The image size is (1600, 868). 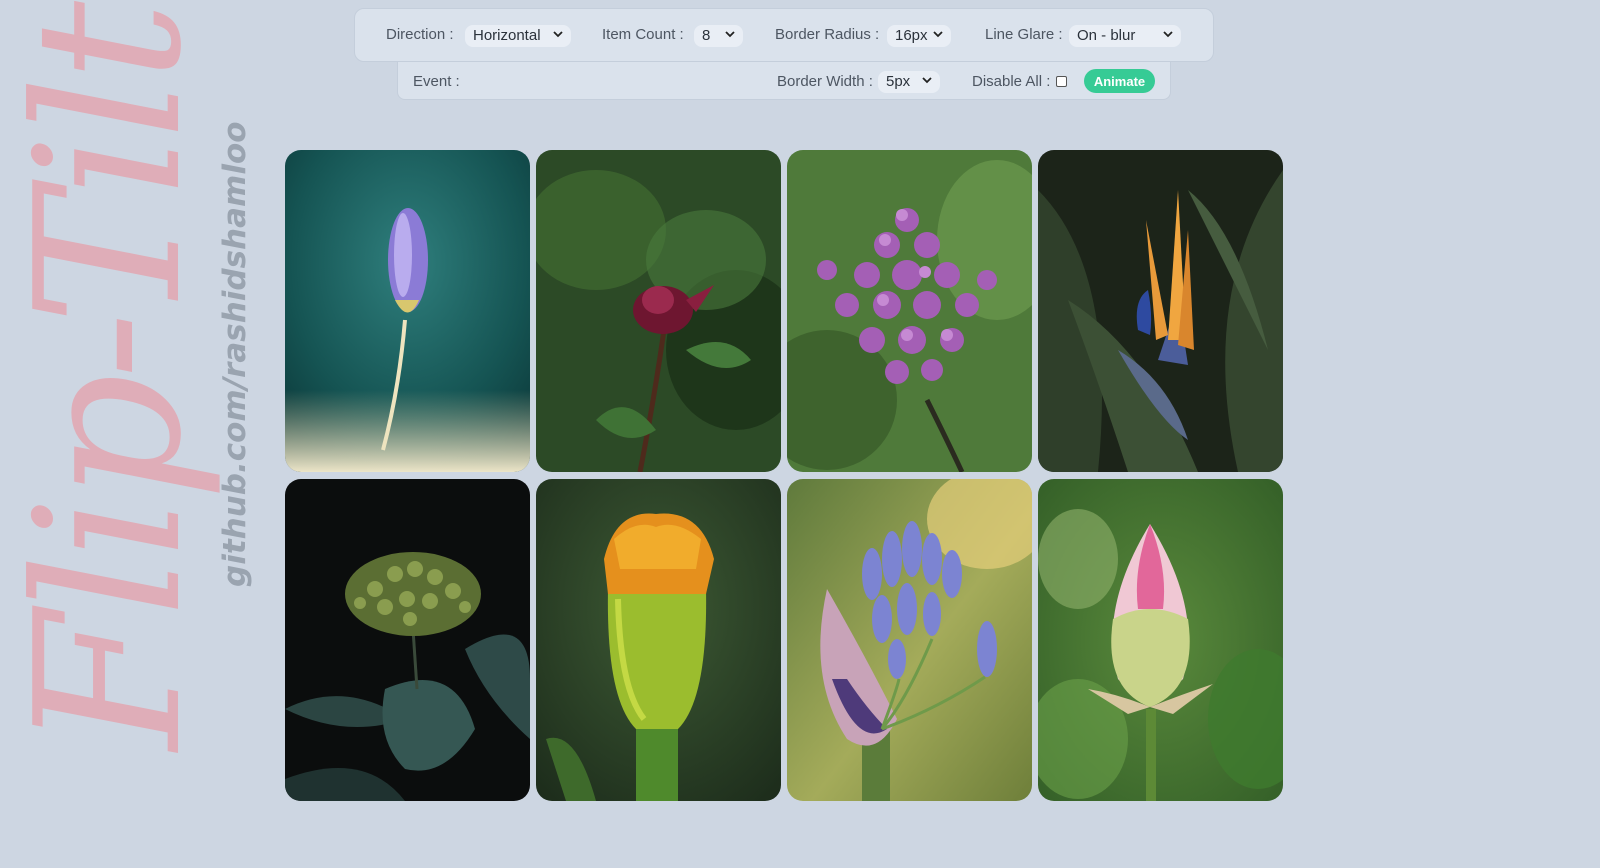 What do you see at coordinates (420, 34) in the screenshot?
I see `direction-label: Direction :` at bounding box center [420, 34].